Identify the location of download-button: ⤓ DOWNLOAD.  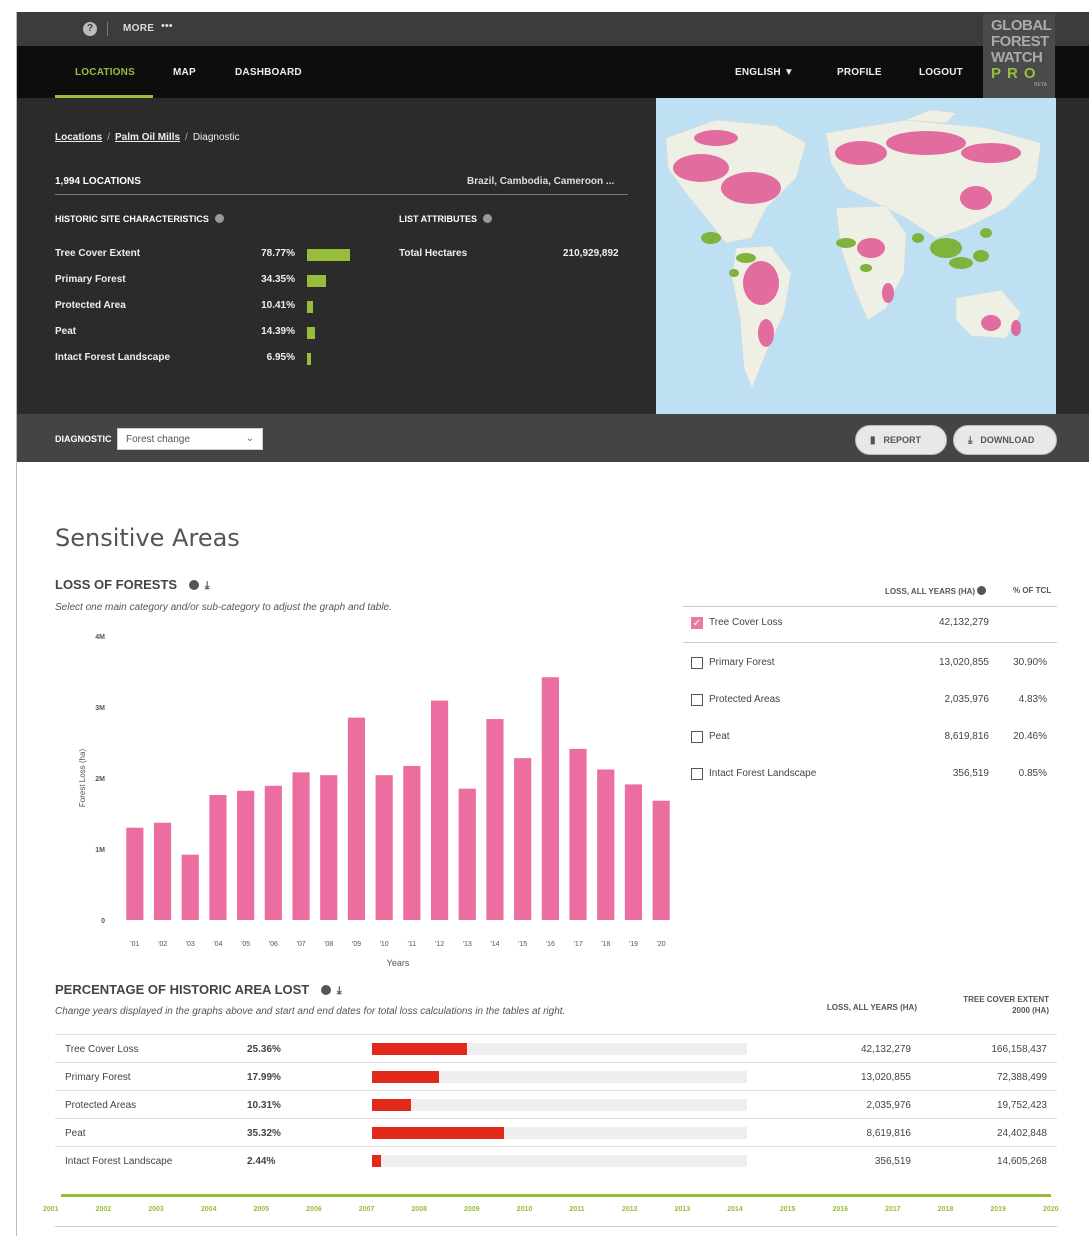
(1005, 440).